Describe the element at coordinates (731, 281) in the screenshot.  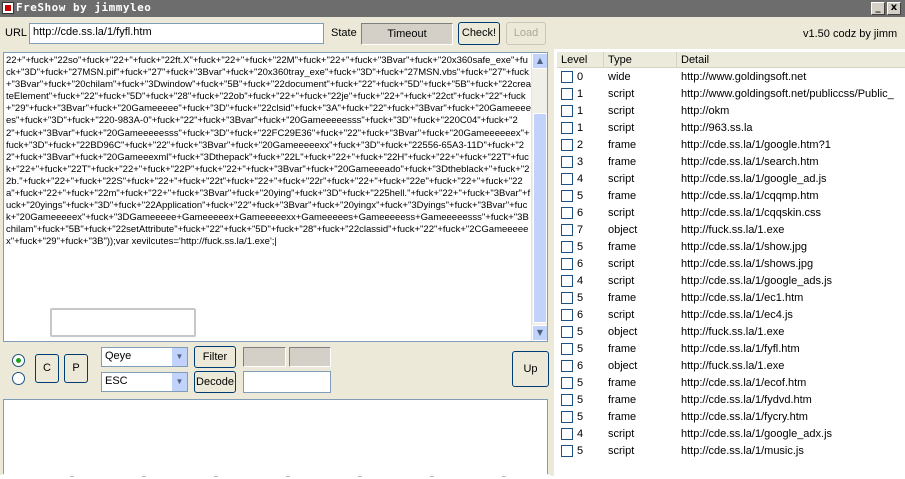
I see `list-item: 4 script http://cde.ss.la/1/google_ads.js` at that location.